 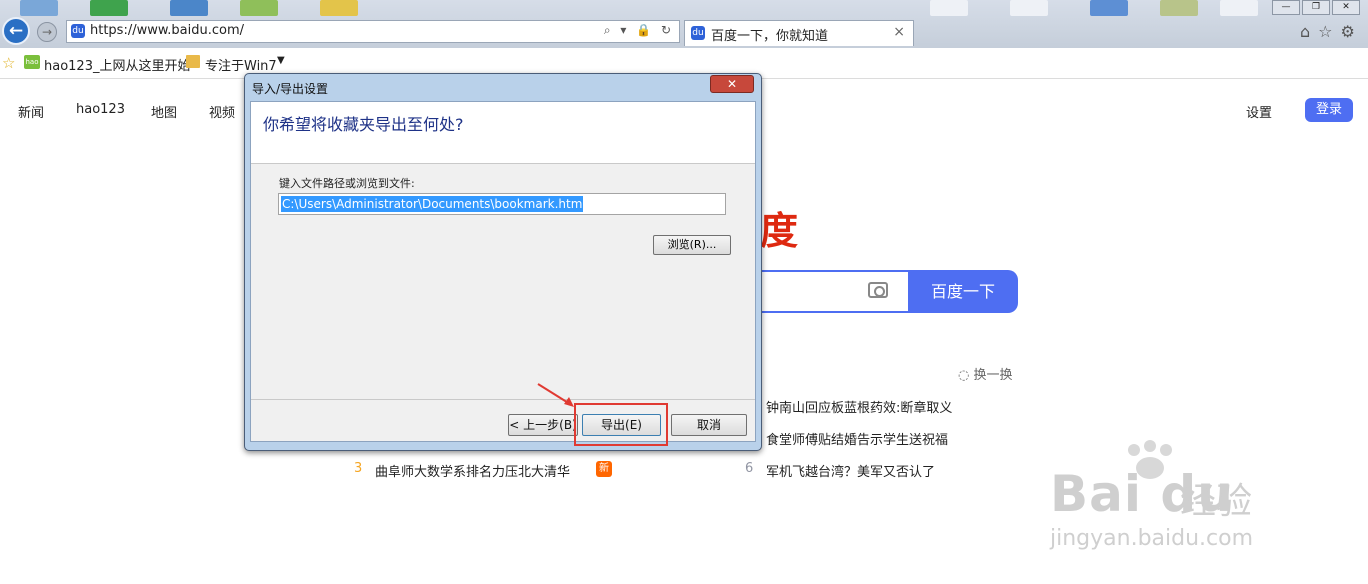 I want to click on hot-item: 钟南山回应板蓝根药效:断章取义, so click(x=859, y=406).